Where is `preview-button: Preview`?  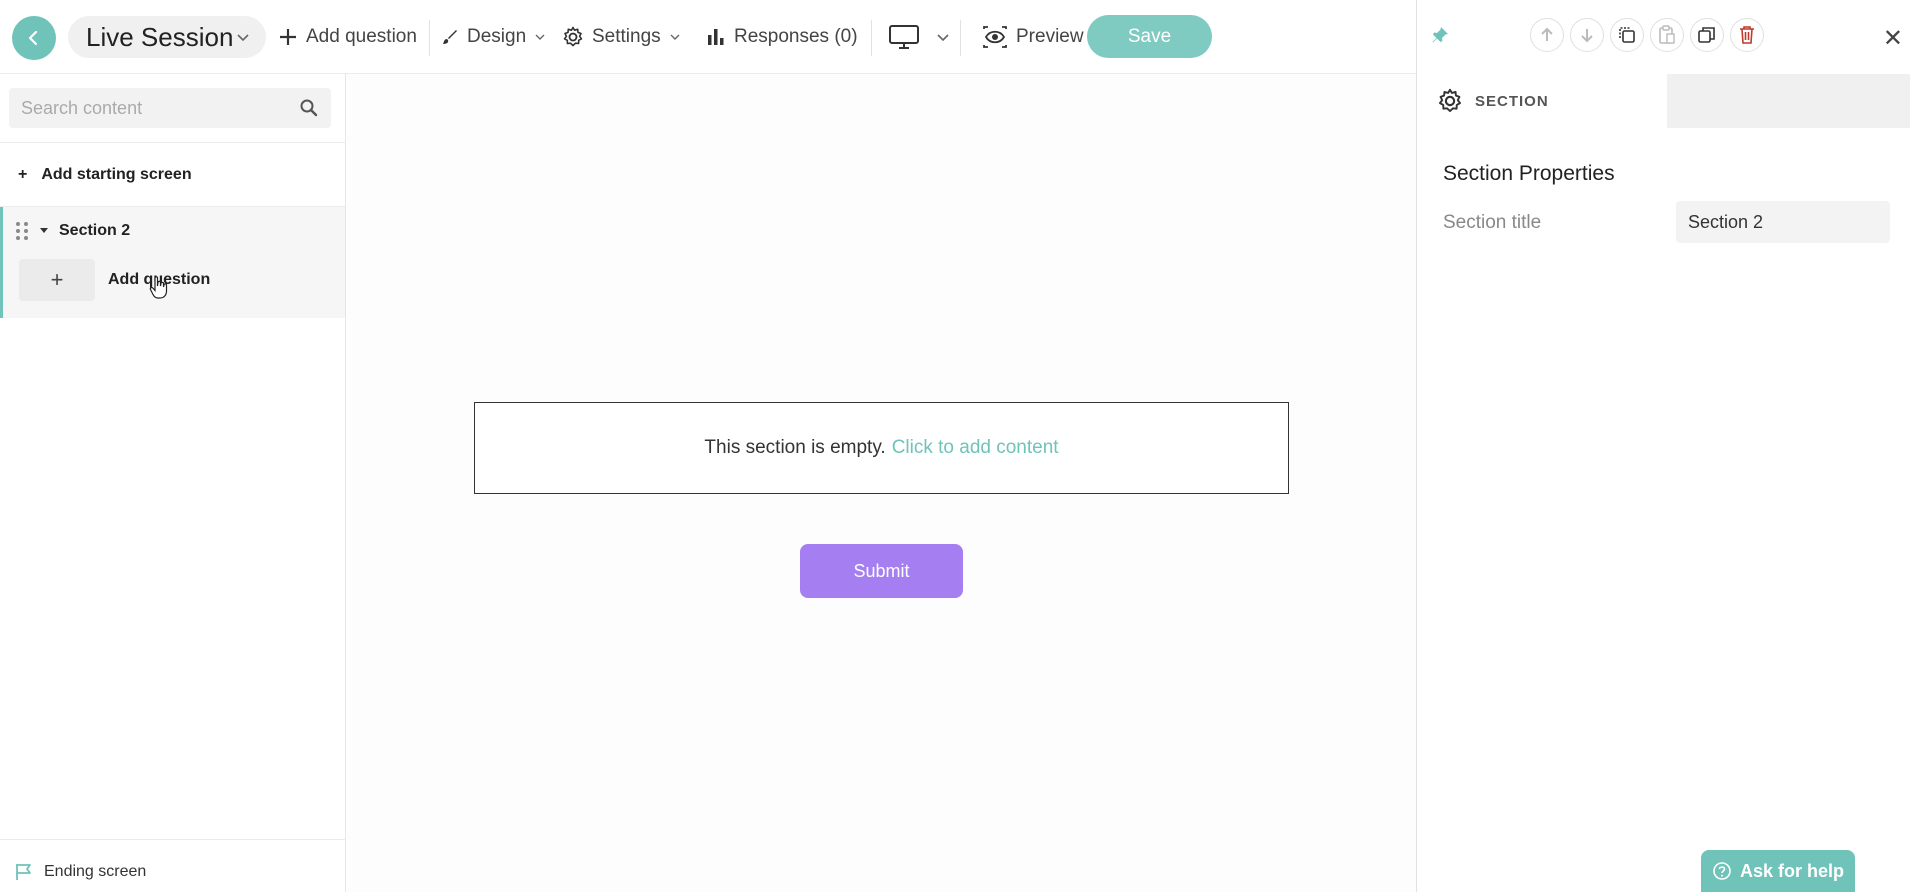
preview-button: Preview is located at coordinates (1033, 37).